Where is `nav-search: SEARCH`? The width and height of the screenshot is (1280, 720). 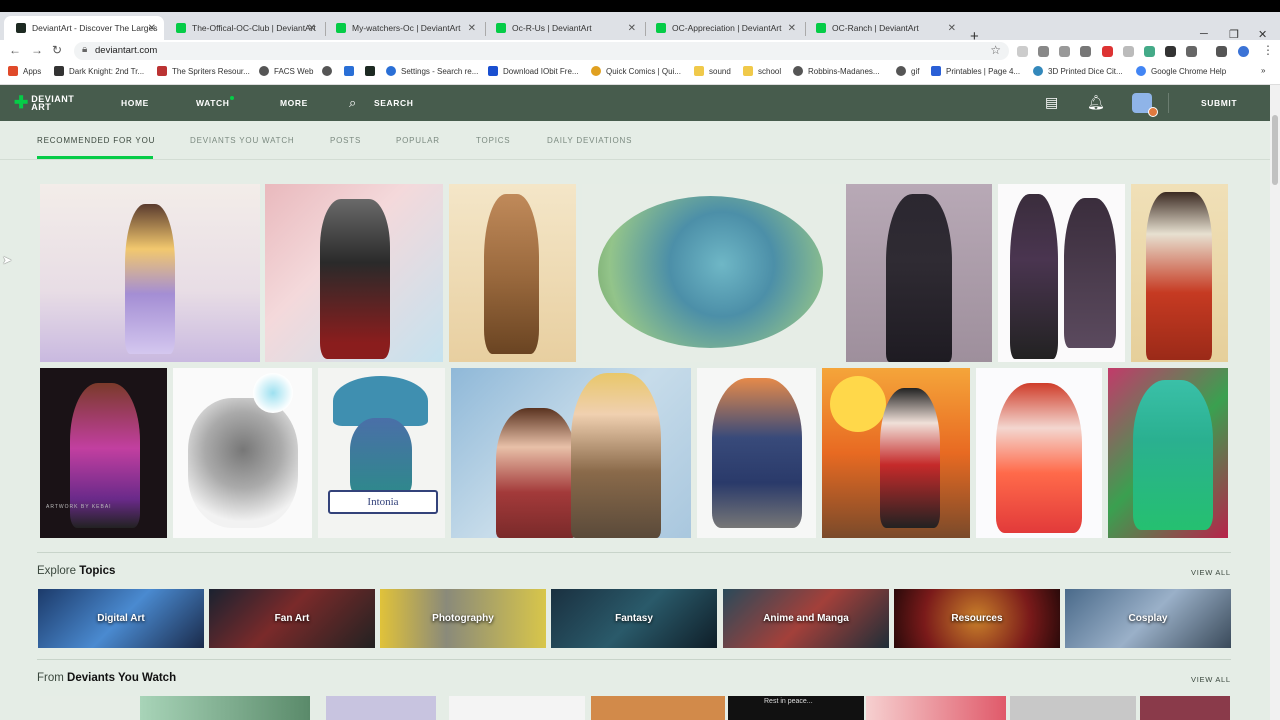 nav-search: SEARCH is located at coordinates (394, 103).